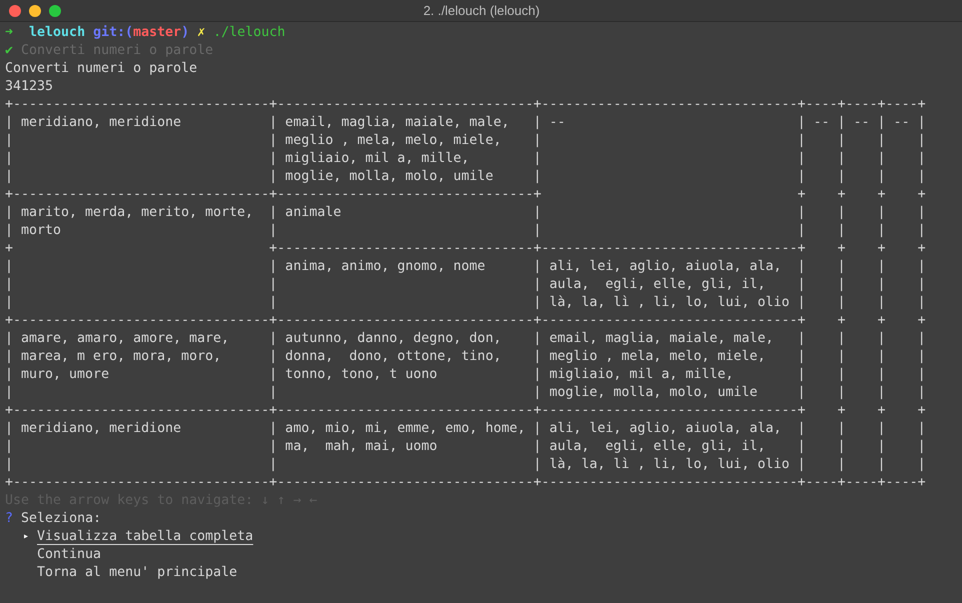 This screenshot has height=603, width=962. Describe the element at coordinates (465, 285) in the screenshot. I see `table-line: | | | aula, egli, elle, gli, il, | | | |` at that location.